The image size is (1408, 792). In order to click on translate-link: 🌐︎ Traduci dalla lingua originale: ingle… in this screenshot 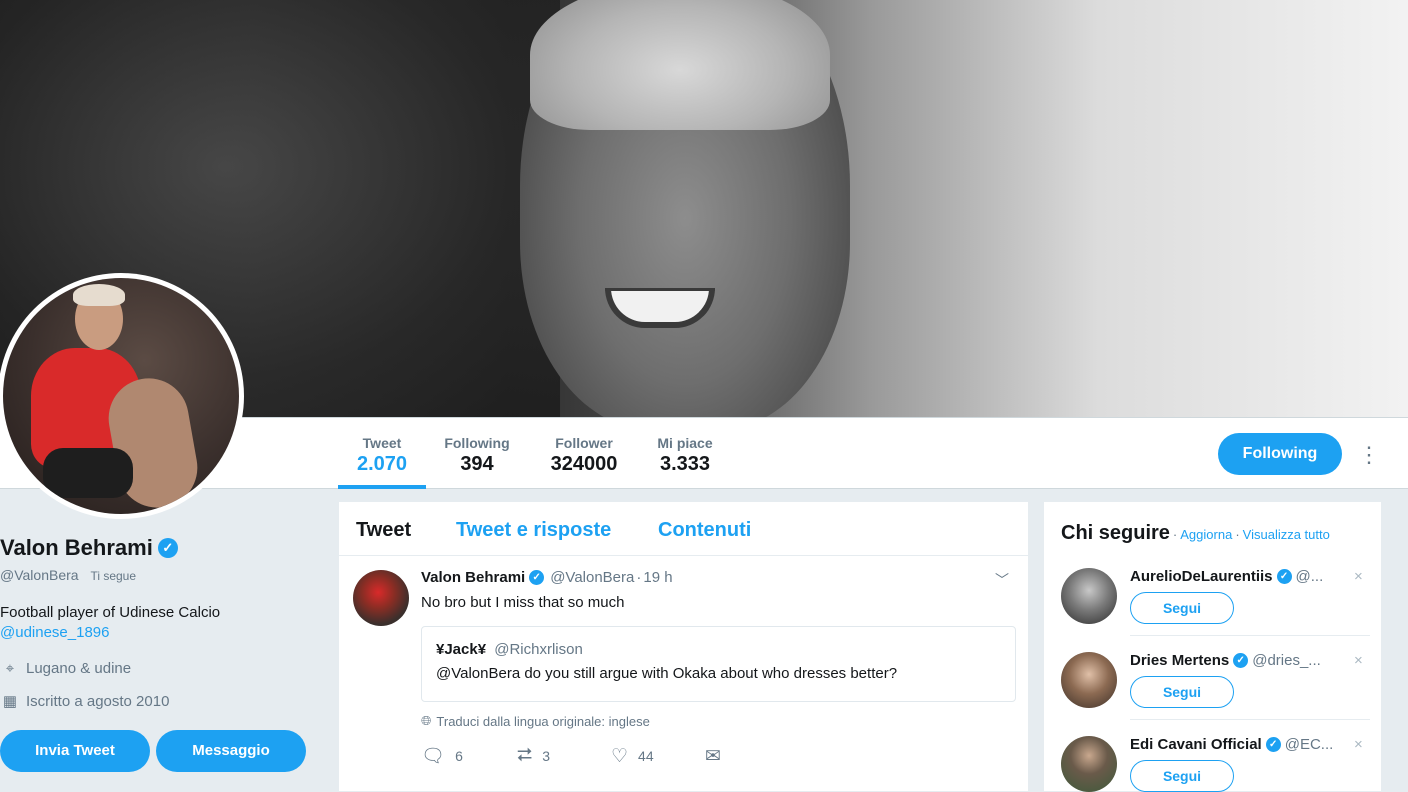, I will do `click(535, 721)`.